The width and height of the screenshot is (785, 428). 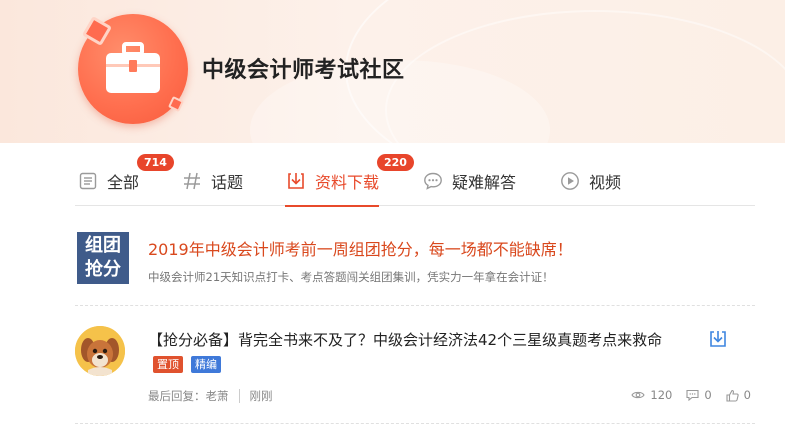 I want to click on like-count: 0, so click(x=738, y=395).